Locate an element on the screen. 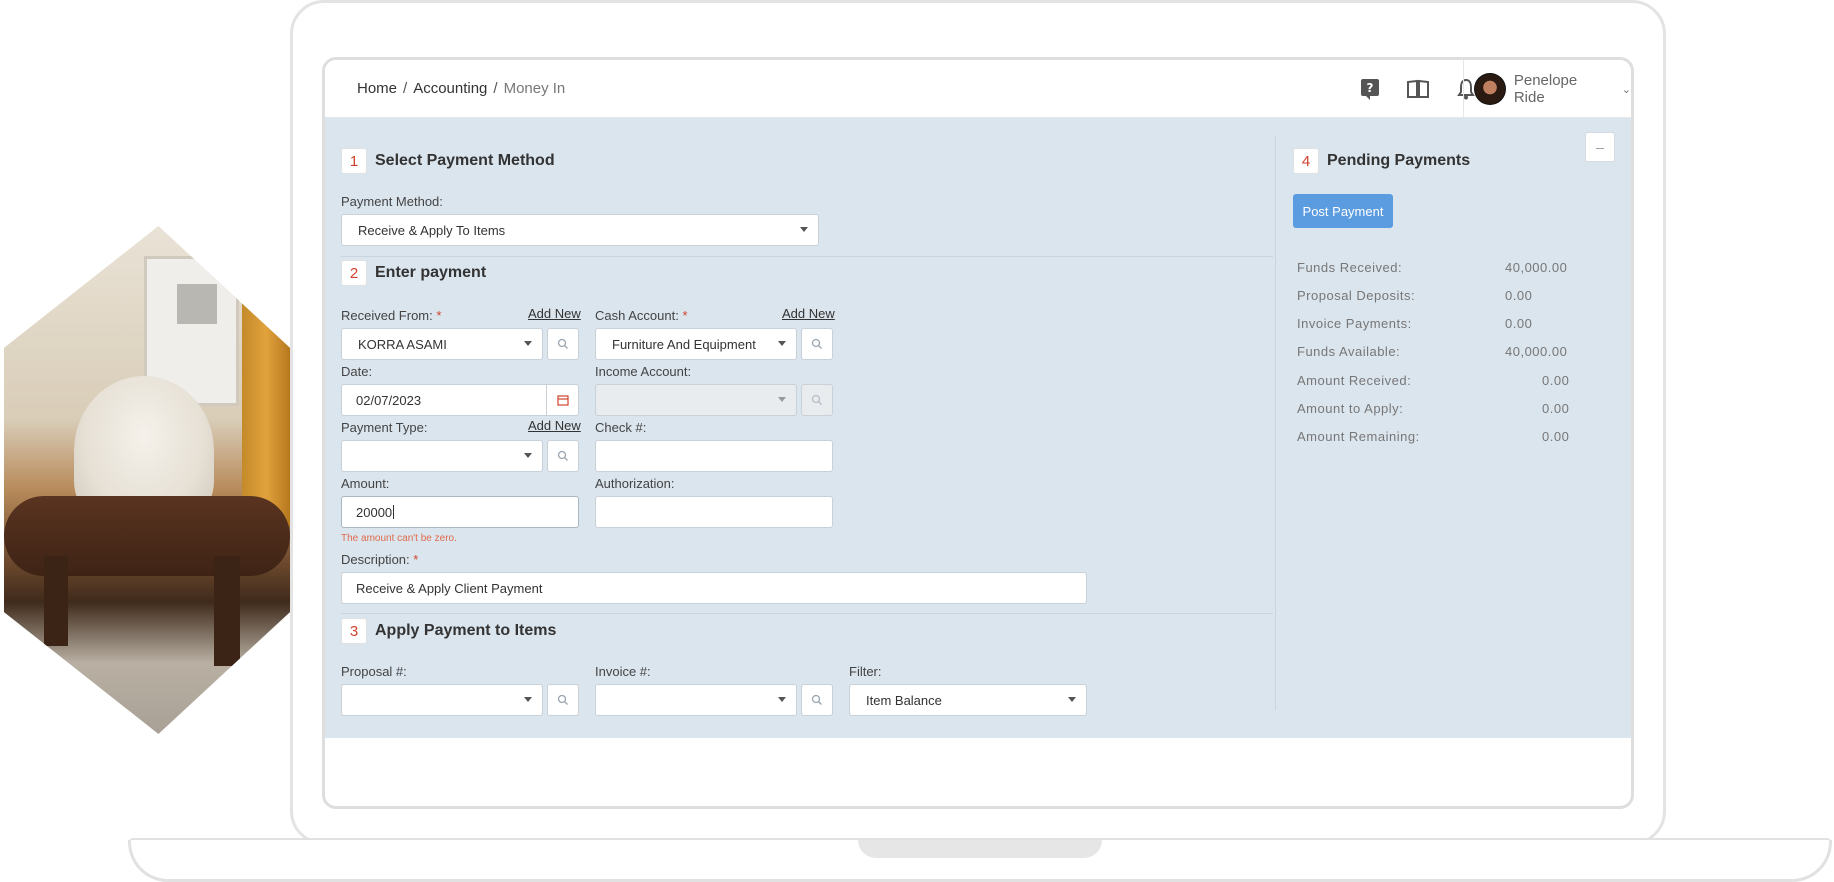 This screenshot has height=882, width=1834. amount-value: 20000 is located at coordinates (374, 512).